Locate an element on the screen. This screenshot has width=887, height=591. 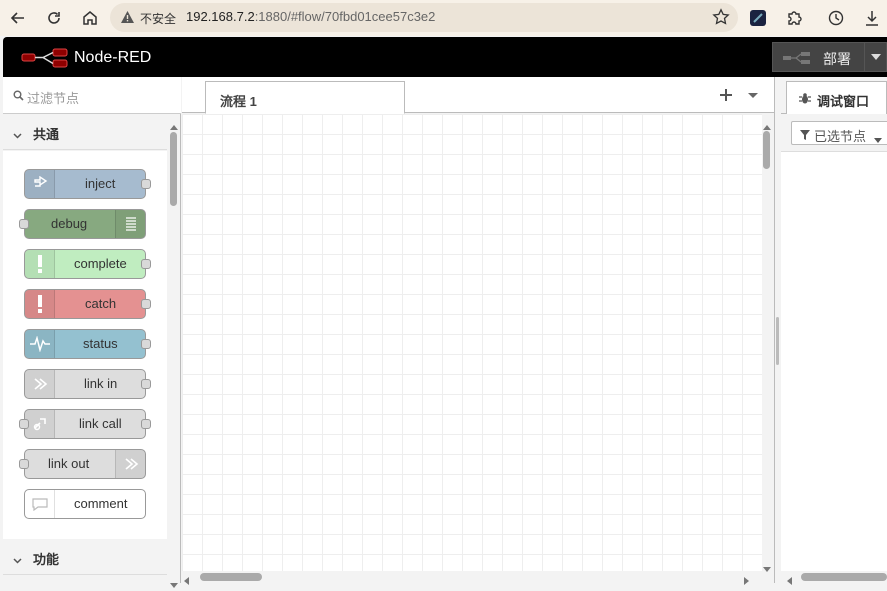
comment-bubble-icon is located at coordinates (40, 504).